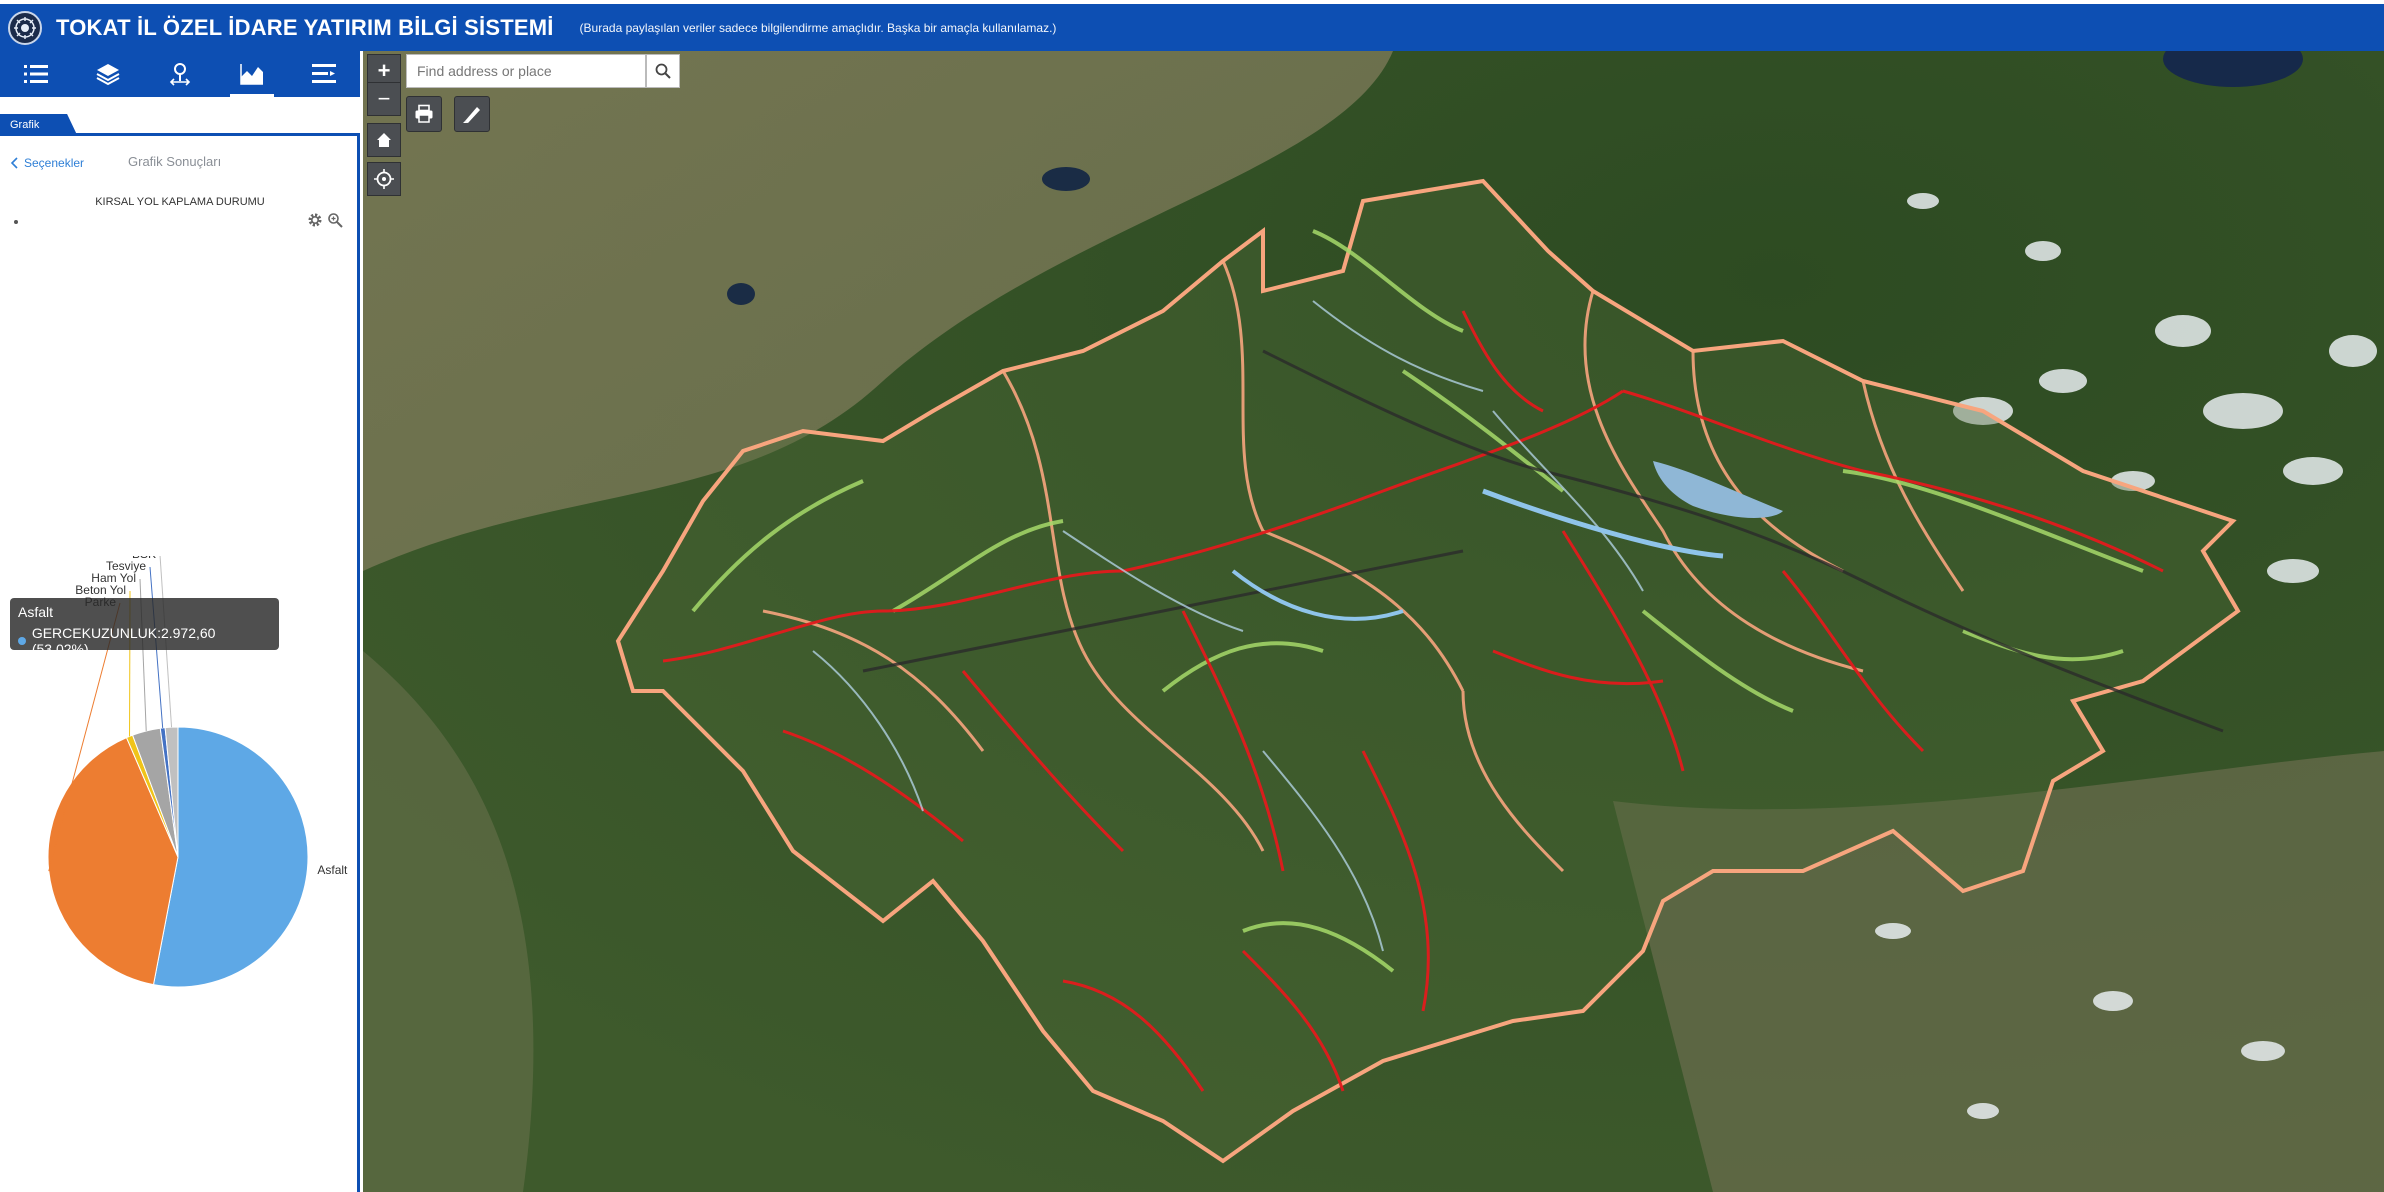 The height and width of the screenshot is (1192, 2384). I want to click on locate-icon, so click(384, 179).